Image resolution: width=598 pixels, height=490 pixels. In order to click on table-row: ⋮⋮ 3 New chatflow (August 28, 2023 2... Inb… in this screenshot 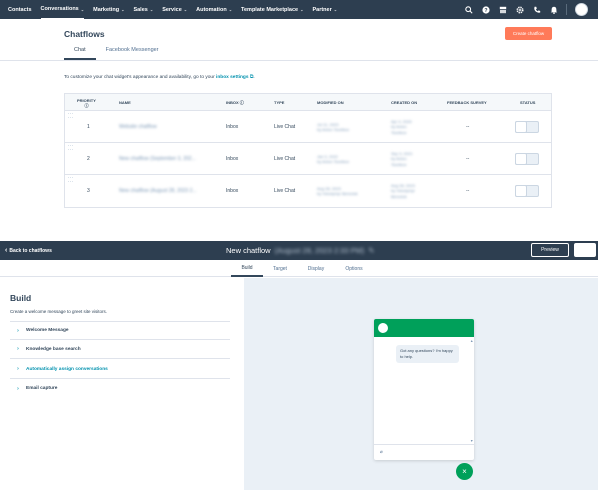, I will do `click(308, 191)`.